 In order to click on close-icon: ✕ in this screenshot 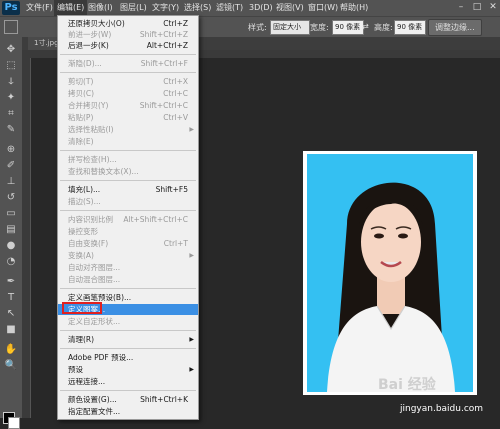, I will do `click(493, 7)`.